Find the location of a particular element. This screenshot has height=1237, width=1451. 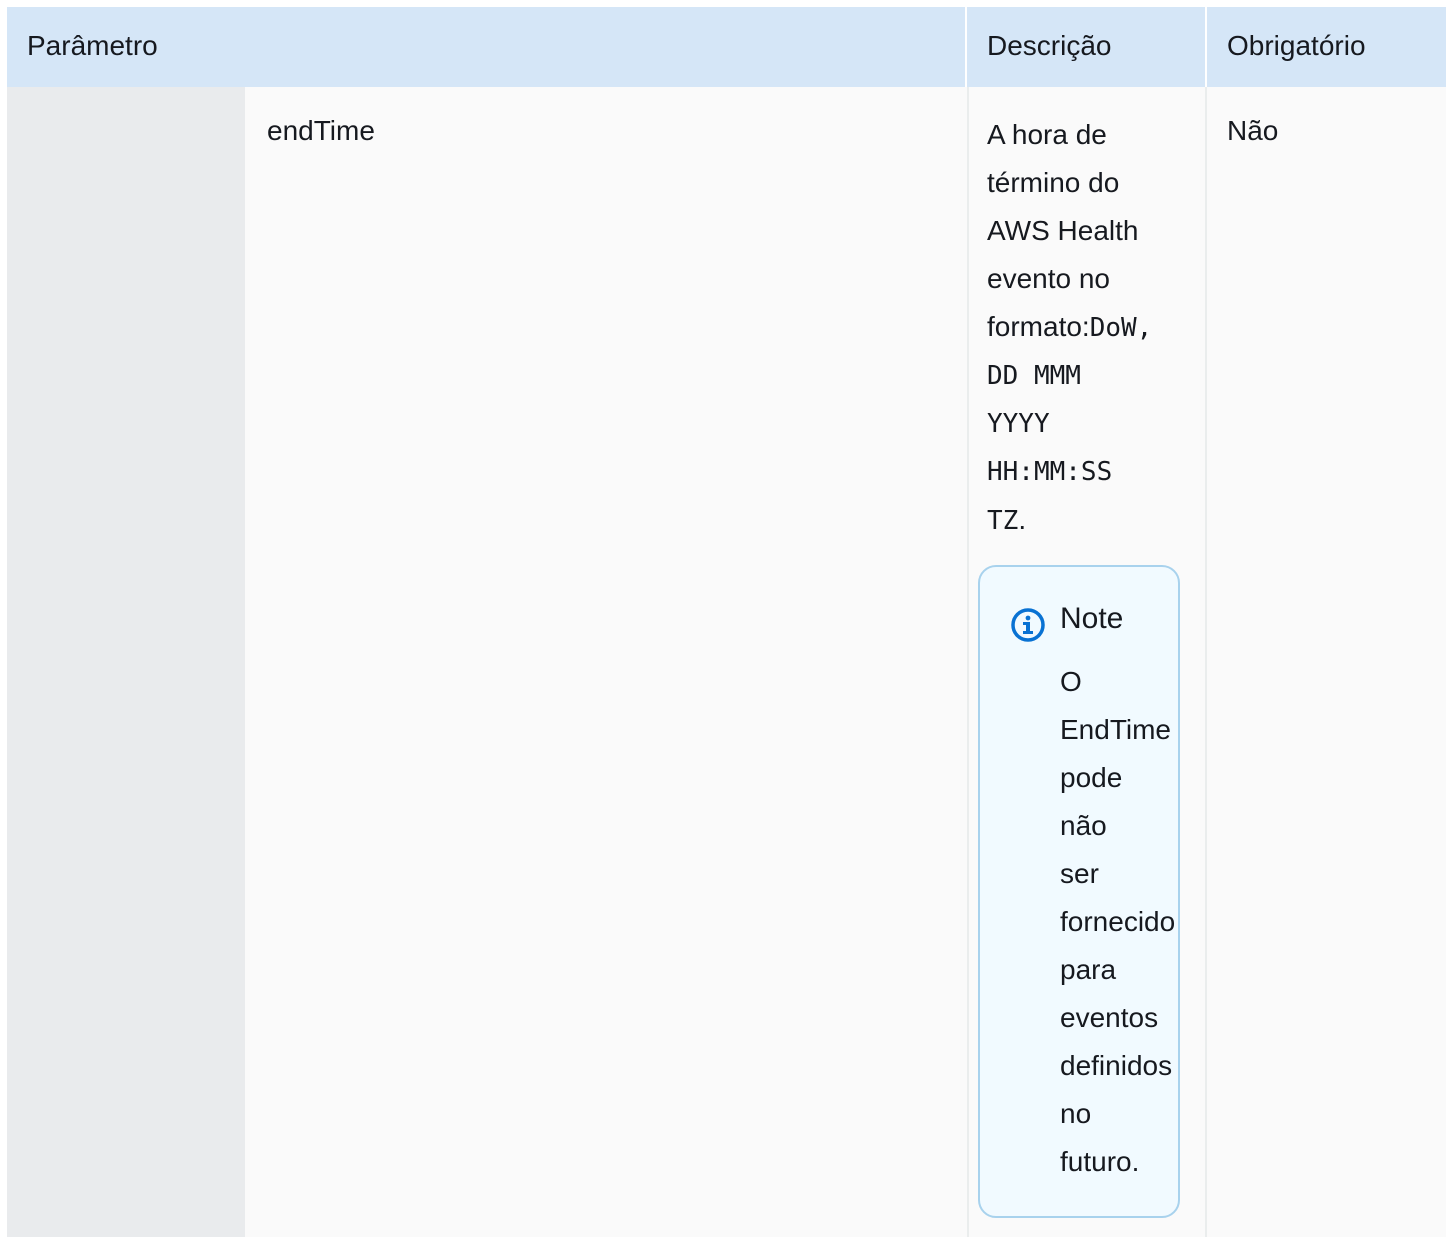

description-line: TZ. is located at coordinates (1087, 520).